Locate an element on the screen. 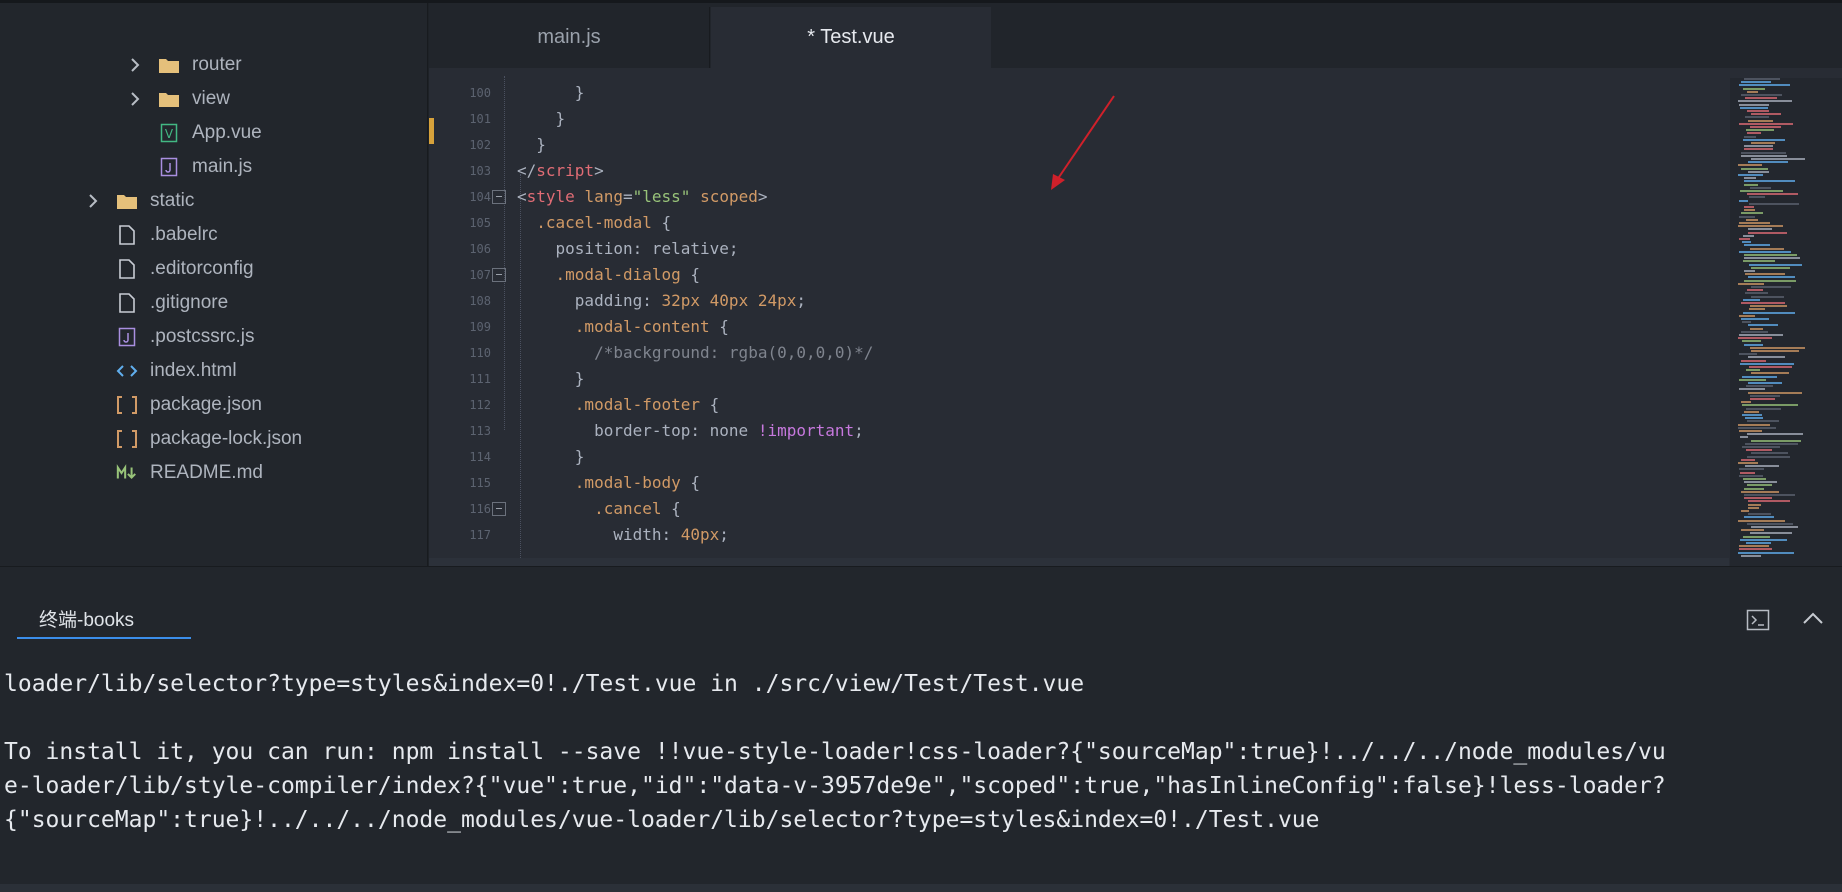 This screenshot has height=892, width=1842. code-line: 107 .modal-dialog { is located at coordinates (1079, 275).